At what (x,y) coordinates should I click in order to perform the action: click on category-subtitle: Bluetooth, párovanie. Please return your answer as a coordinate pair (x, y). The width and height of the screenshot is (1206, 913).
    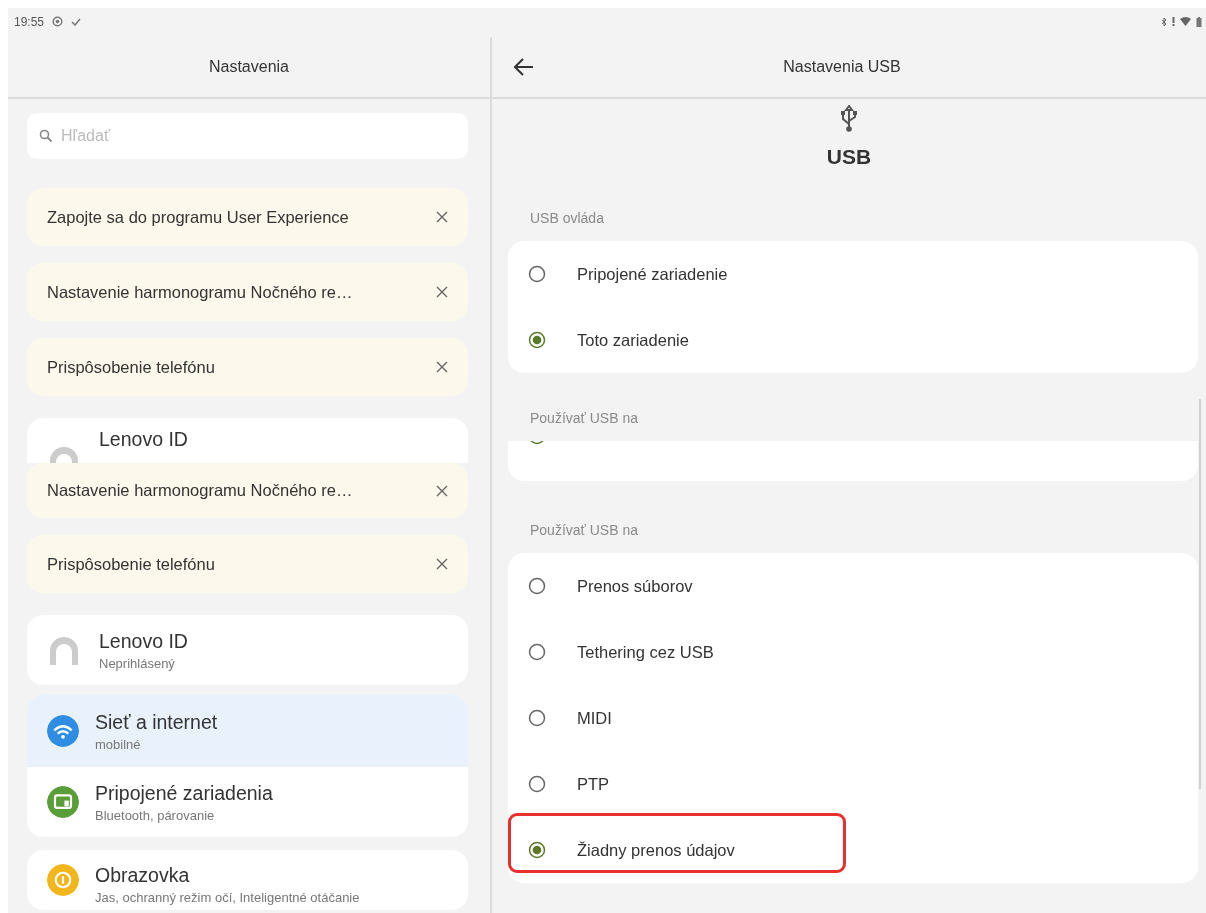
    Looking at the image, I should click on (155, 815).